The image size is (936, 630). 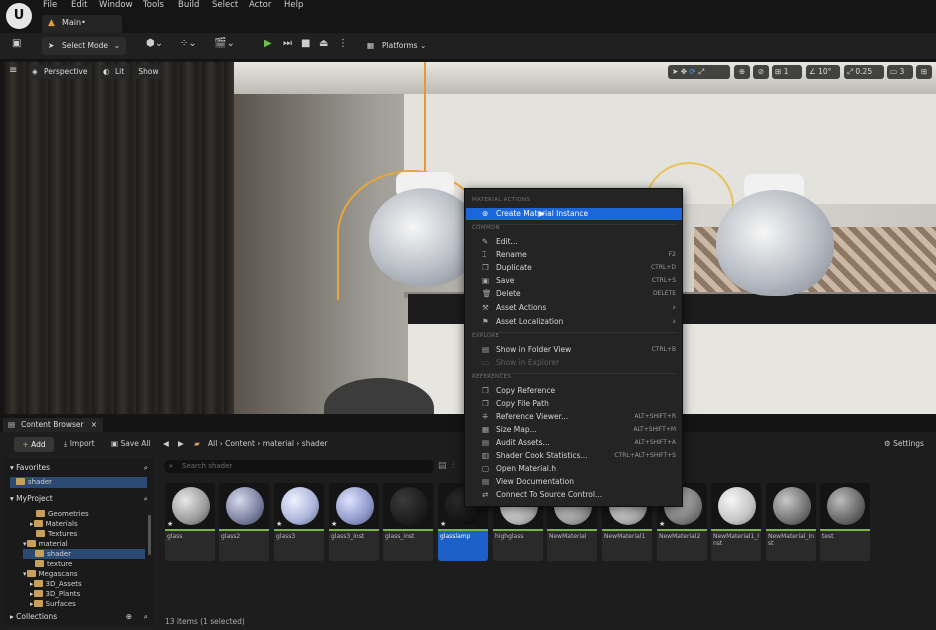 I want to click on surface-snap-icon: ⊘, so click(x=761, y=72).